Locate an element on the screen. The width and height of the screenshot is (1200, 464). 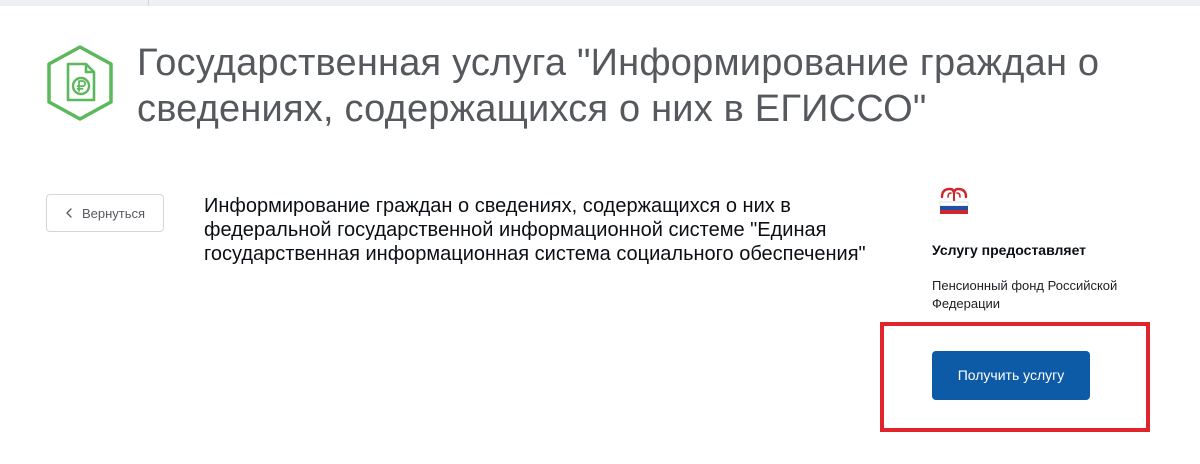
top-bar is located at coordinates (600, 3).